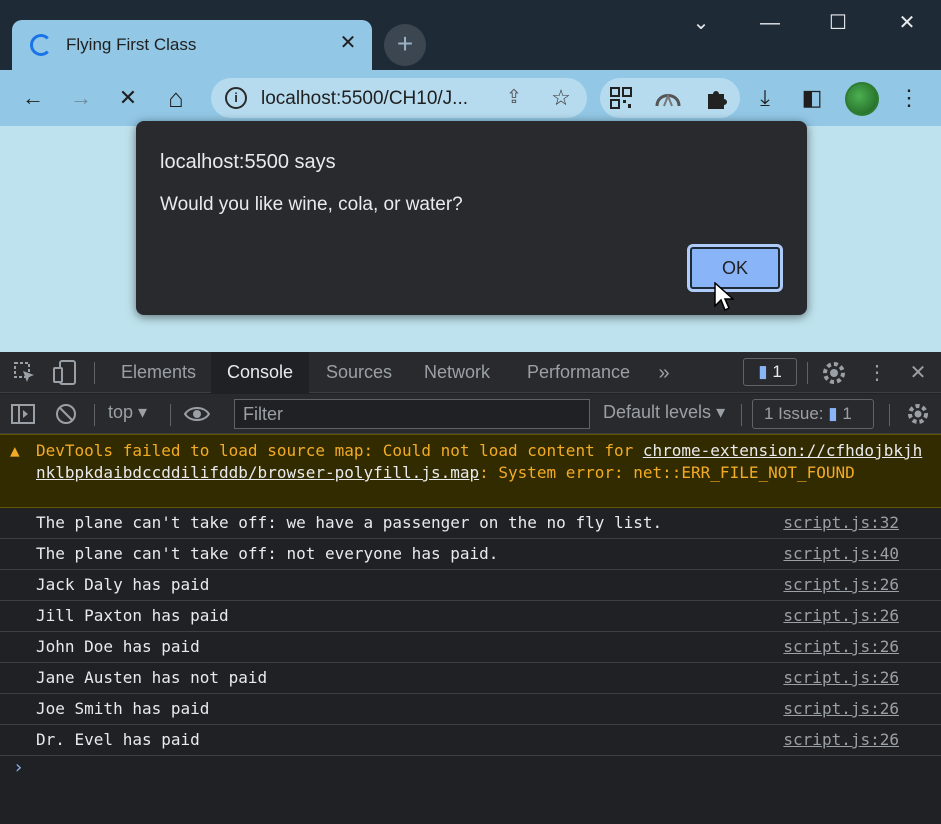 This screenshot has height=824, width=941. What do you see at coordinates (18, 767) in the screenshot?
I see `console-prompt: ›` at bounding box center [18, 767].